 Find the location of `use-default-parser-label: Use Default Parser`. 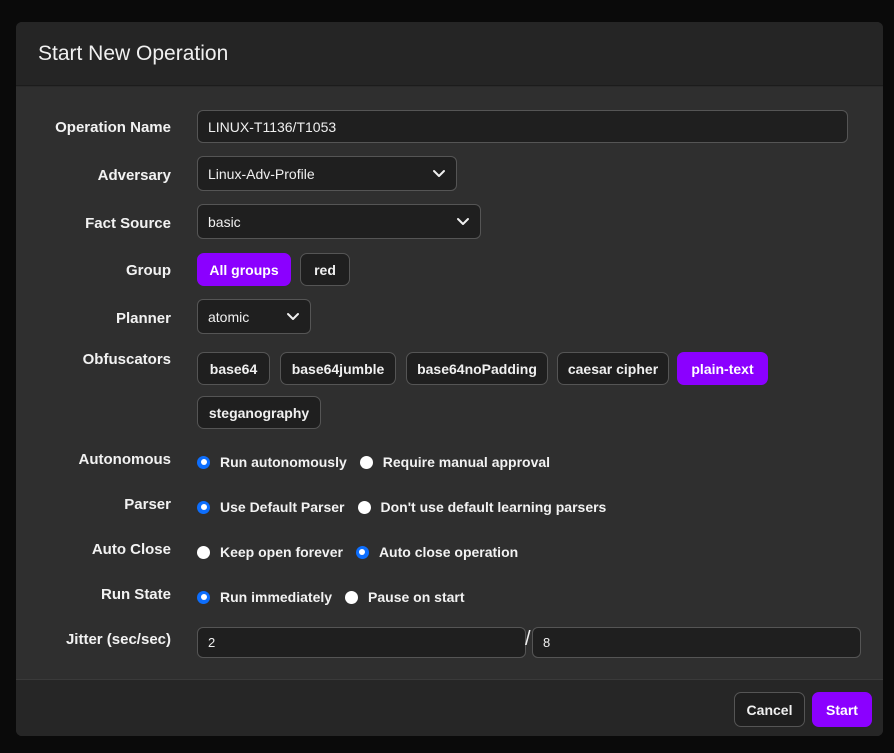

use-default-parser-label: Use Default Parser is located at coordinates (282, 507).